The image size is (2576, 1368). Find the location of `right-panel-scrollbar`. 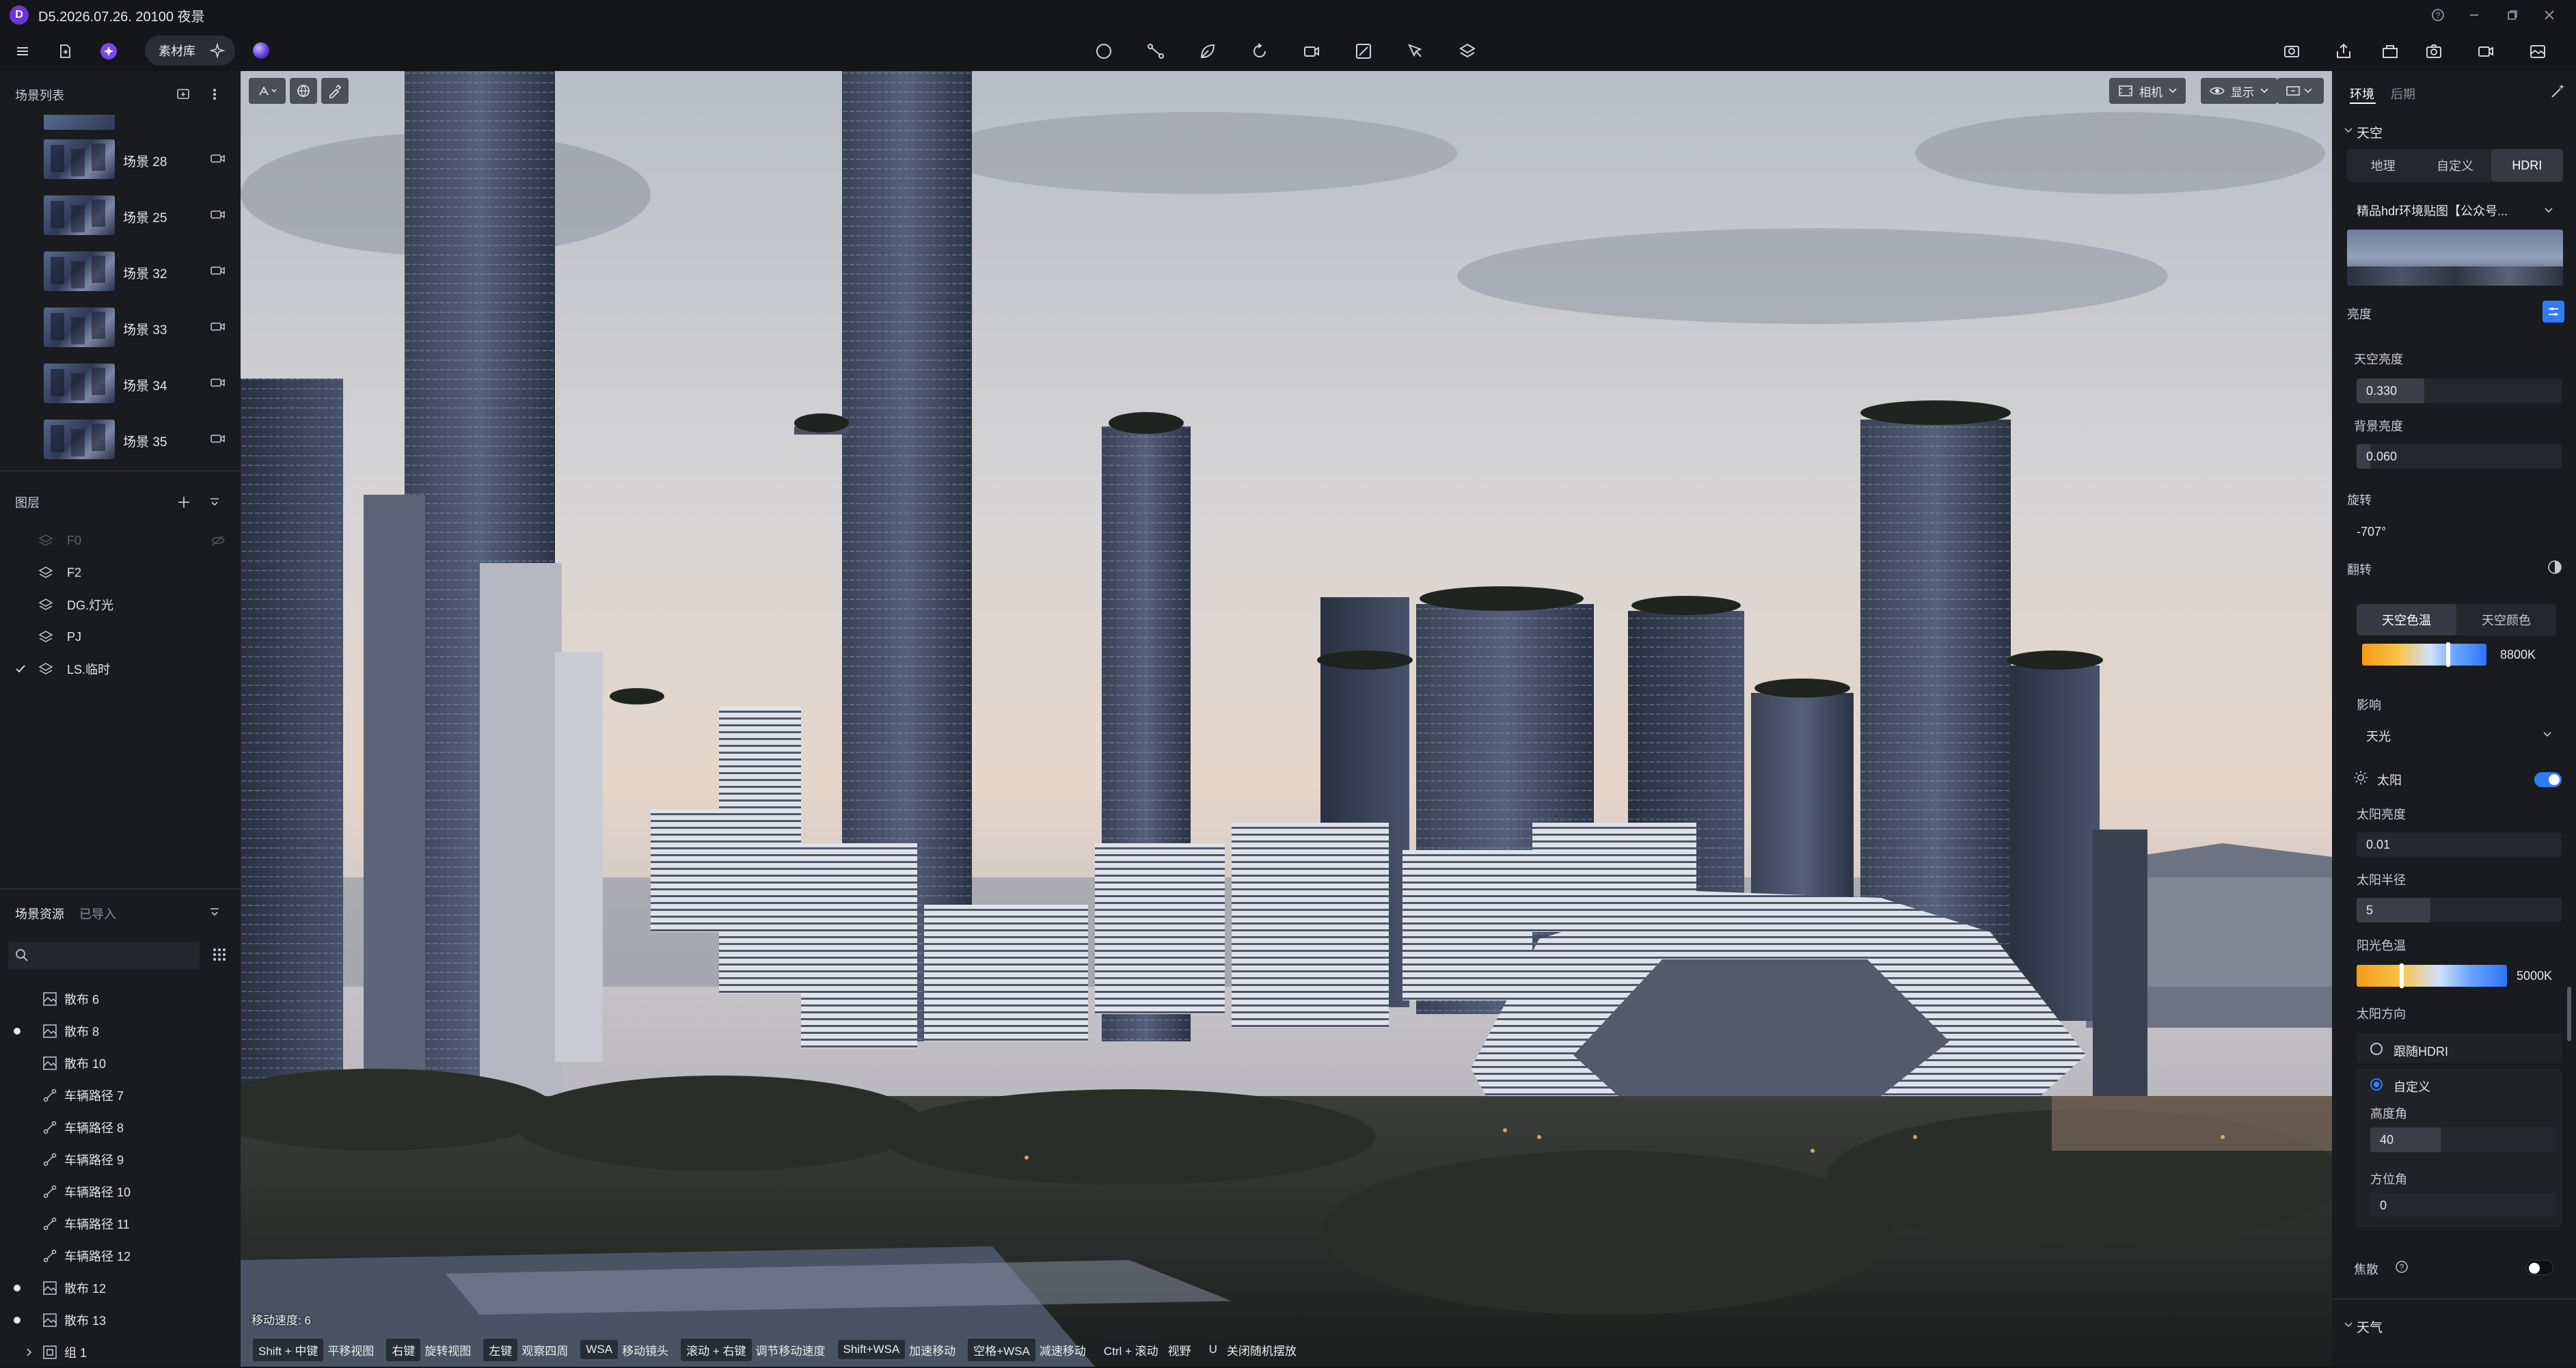

right-panel-scrollbar is located at coordinates (2569, 1014).